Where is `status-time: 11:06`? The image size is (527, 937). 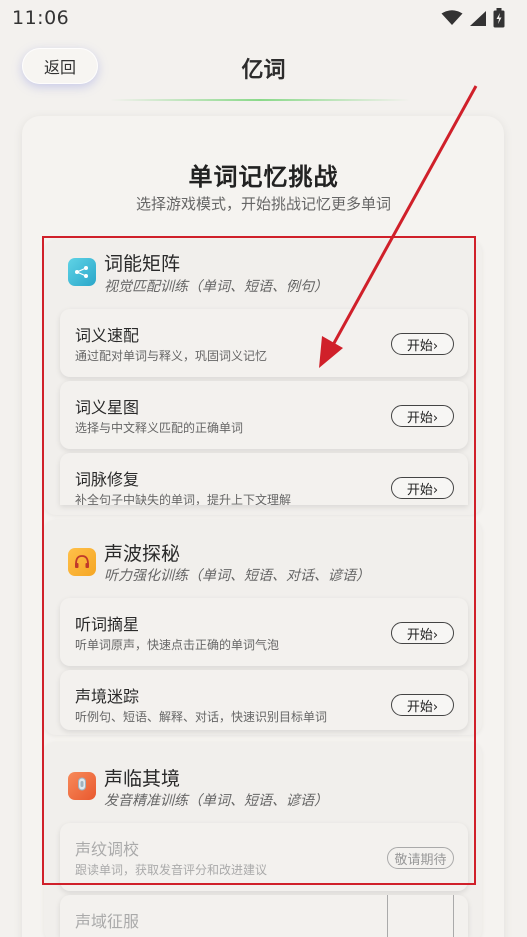 status-time: 11:06 is located at coordinates (41, 18).